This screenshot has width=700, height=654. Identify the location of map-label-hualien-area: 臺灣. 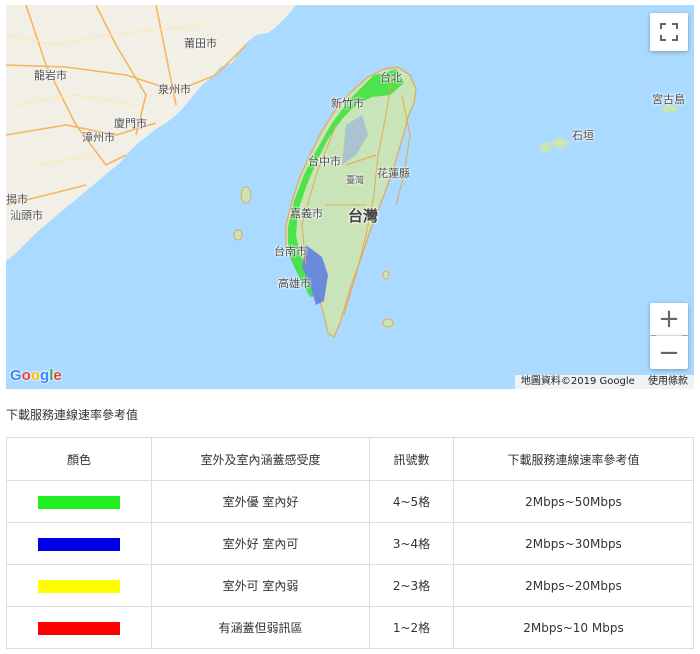
(355, 181).